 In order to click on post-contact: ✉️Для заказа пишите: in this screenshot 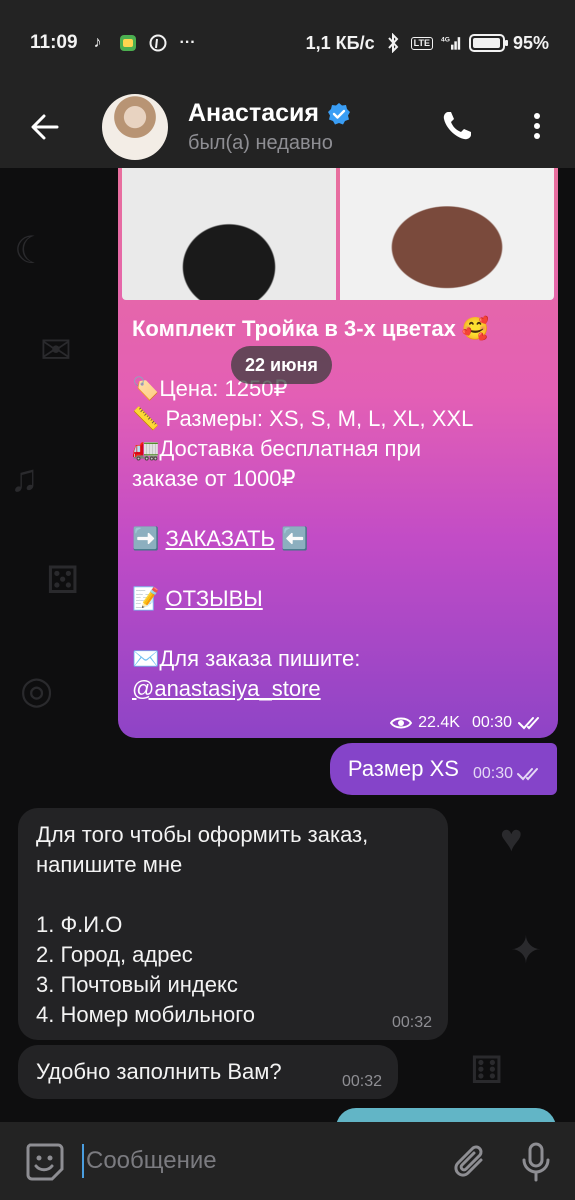, I will do `click(246, 658)`.